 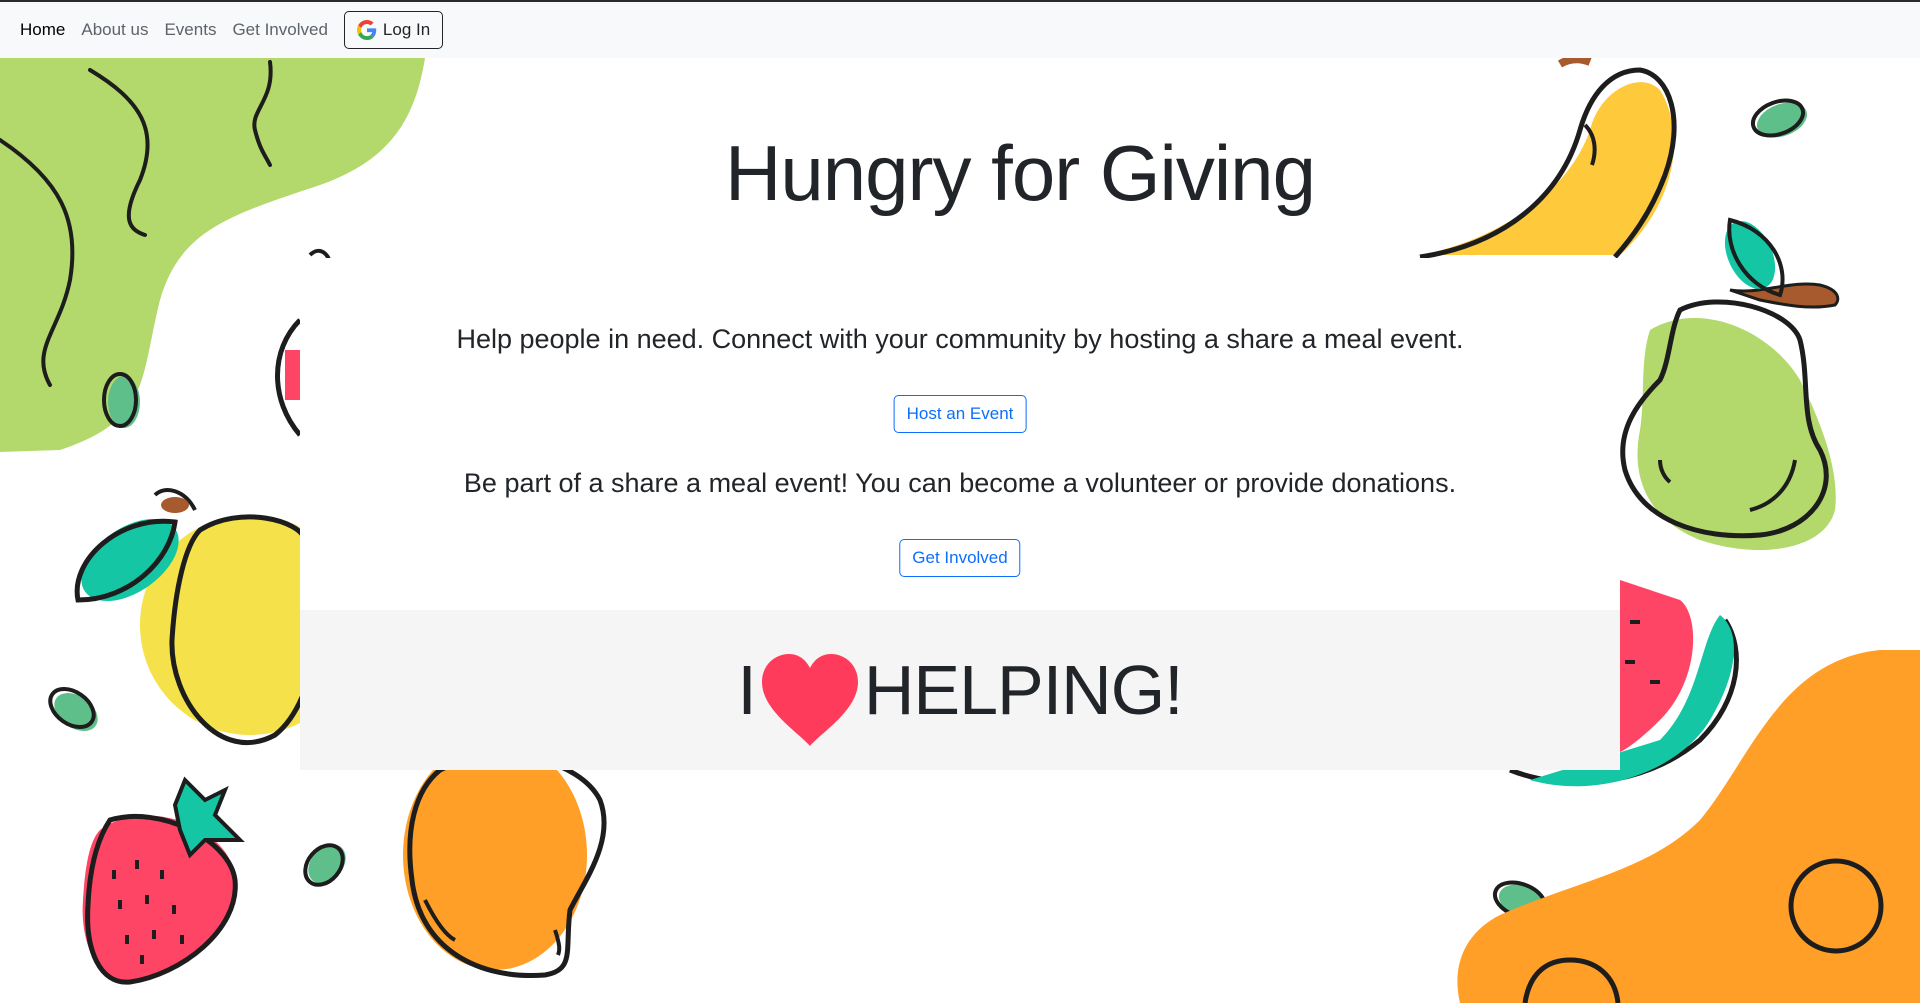 I want to click on strawberry, so click(x=163, y=880).